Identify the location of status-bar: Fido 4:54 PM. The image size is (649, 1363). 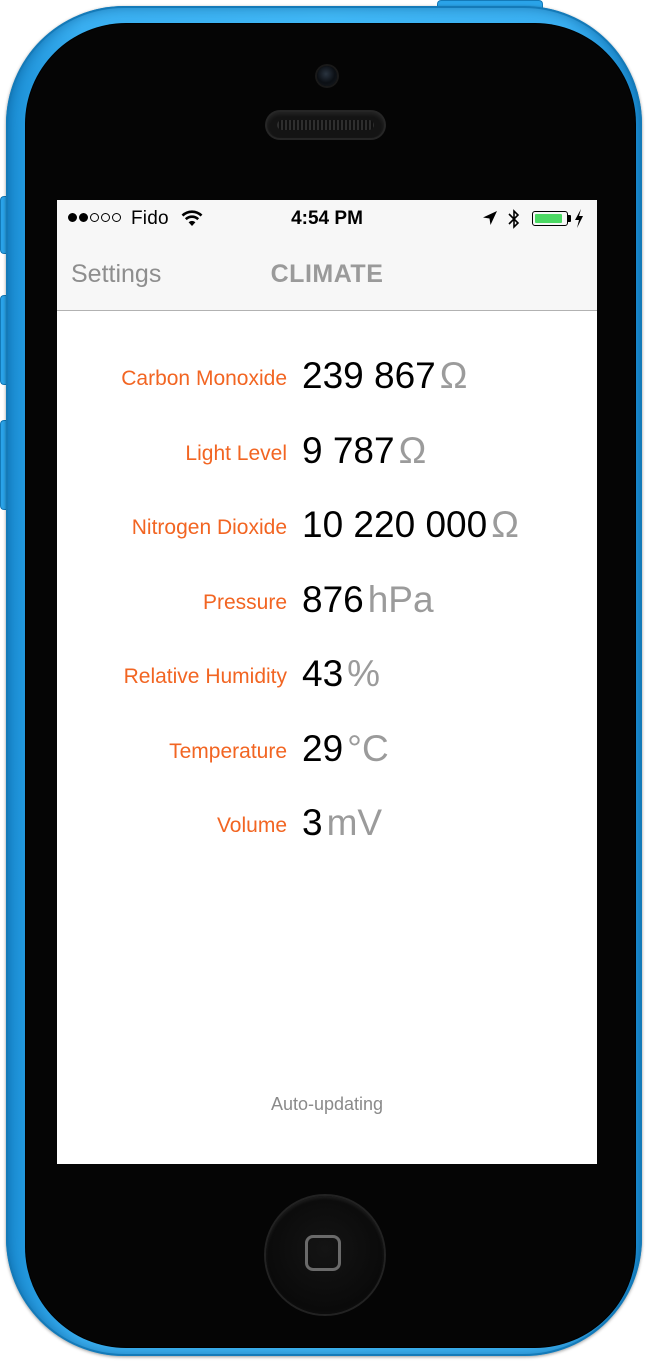
(327, 219).